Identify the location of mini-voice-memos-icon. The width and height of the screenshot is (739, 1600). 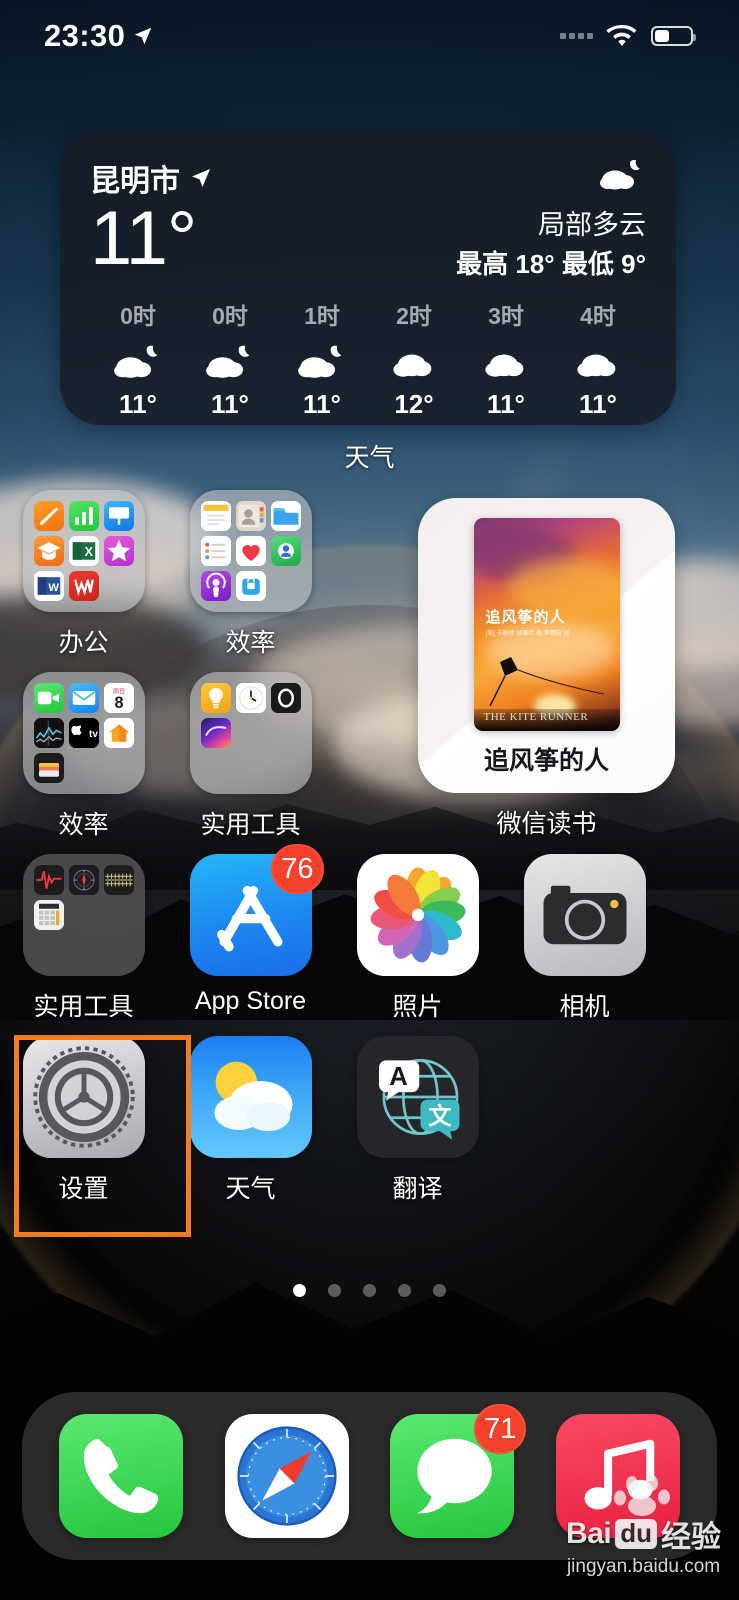
(48, 880).